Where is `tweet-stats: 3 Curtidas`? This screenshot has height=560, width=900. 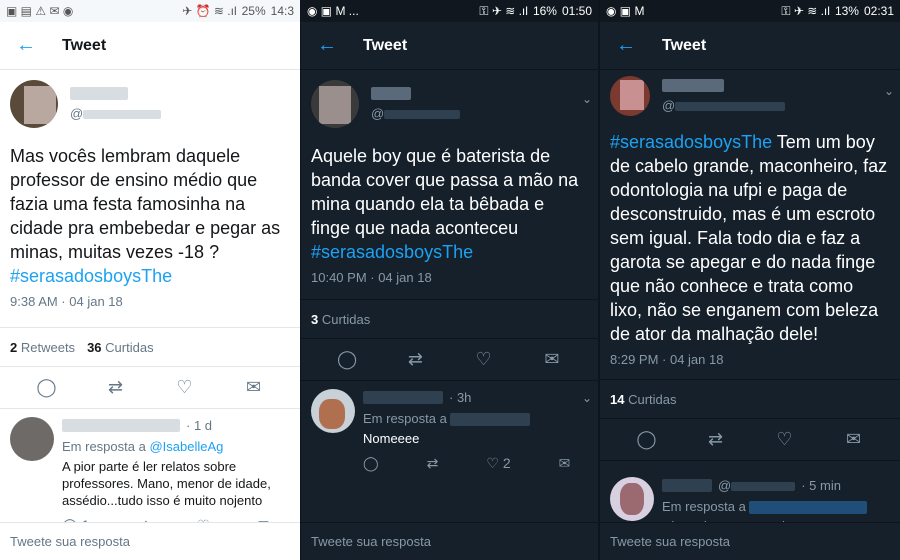 tweet-stats: 3 Curtidas is located at coordinates (449, 319).